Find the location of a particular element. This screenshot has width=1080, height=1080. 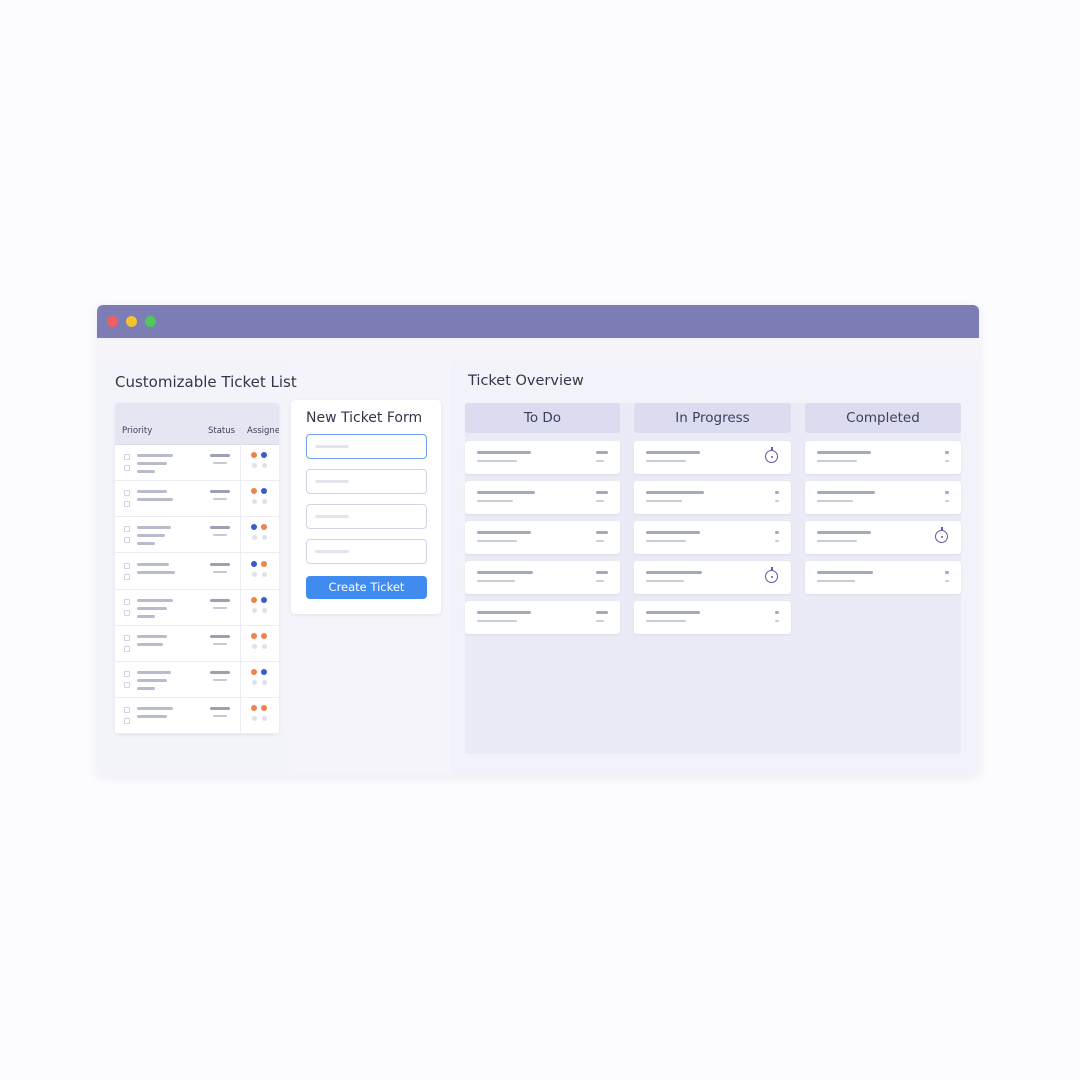

field-placeholder is located at coordinates (332, 551).